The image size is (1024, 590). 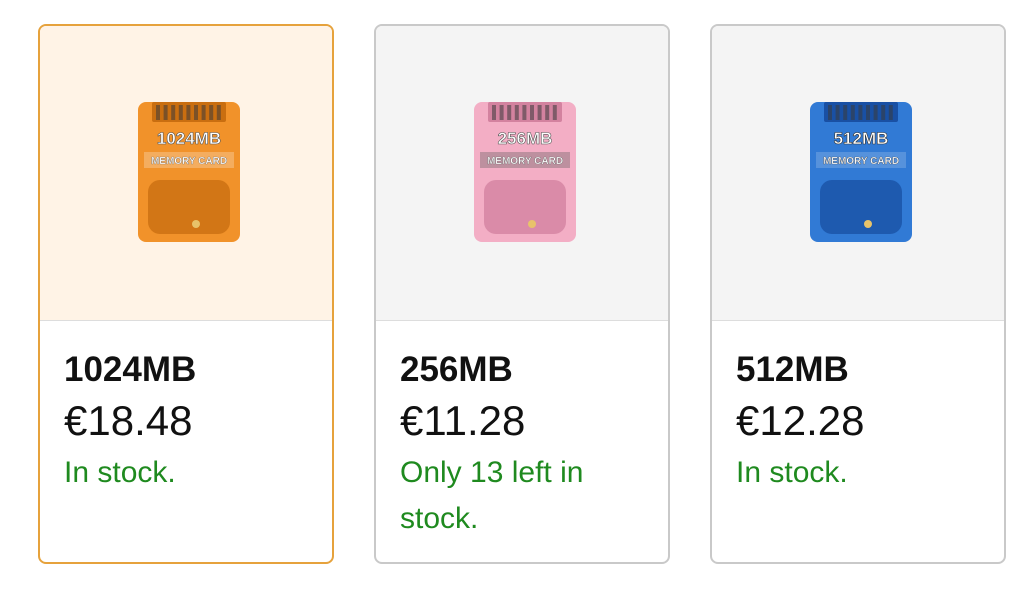 I want to click on product-info: 256MB €11.28 Only 13 left in stock., so click(x=525, y=445).